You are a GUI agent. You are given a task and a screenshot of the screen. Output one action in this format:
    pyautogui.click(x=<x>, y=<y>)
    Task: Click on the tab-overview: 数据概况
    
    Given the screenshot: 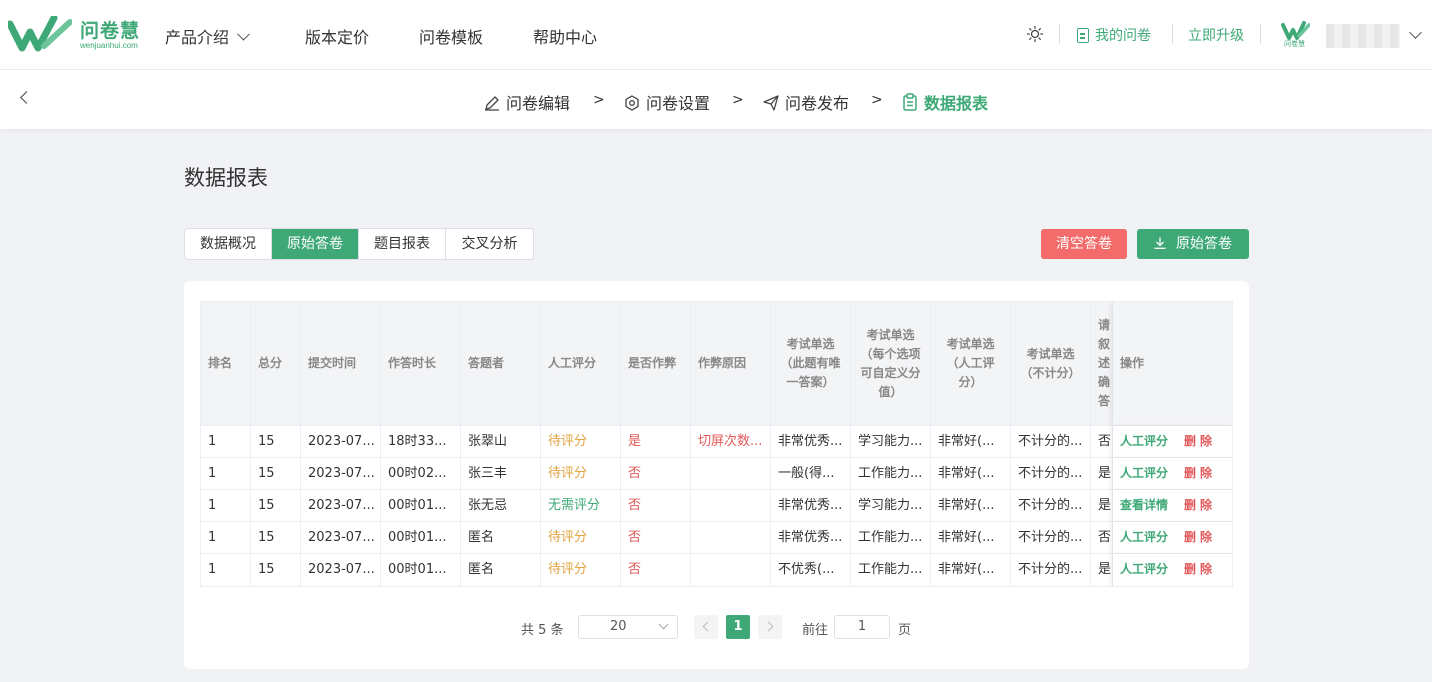 What is the action you would take?
    pyautogui.click(x=228, y=244)
    